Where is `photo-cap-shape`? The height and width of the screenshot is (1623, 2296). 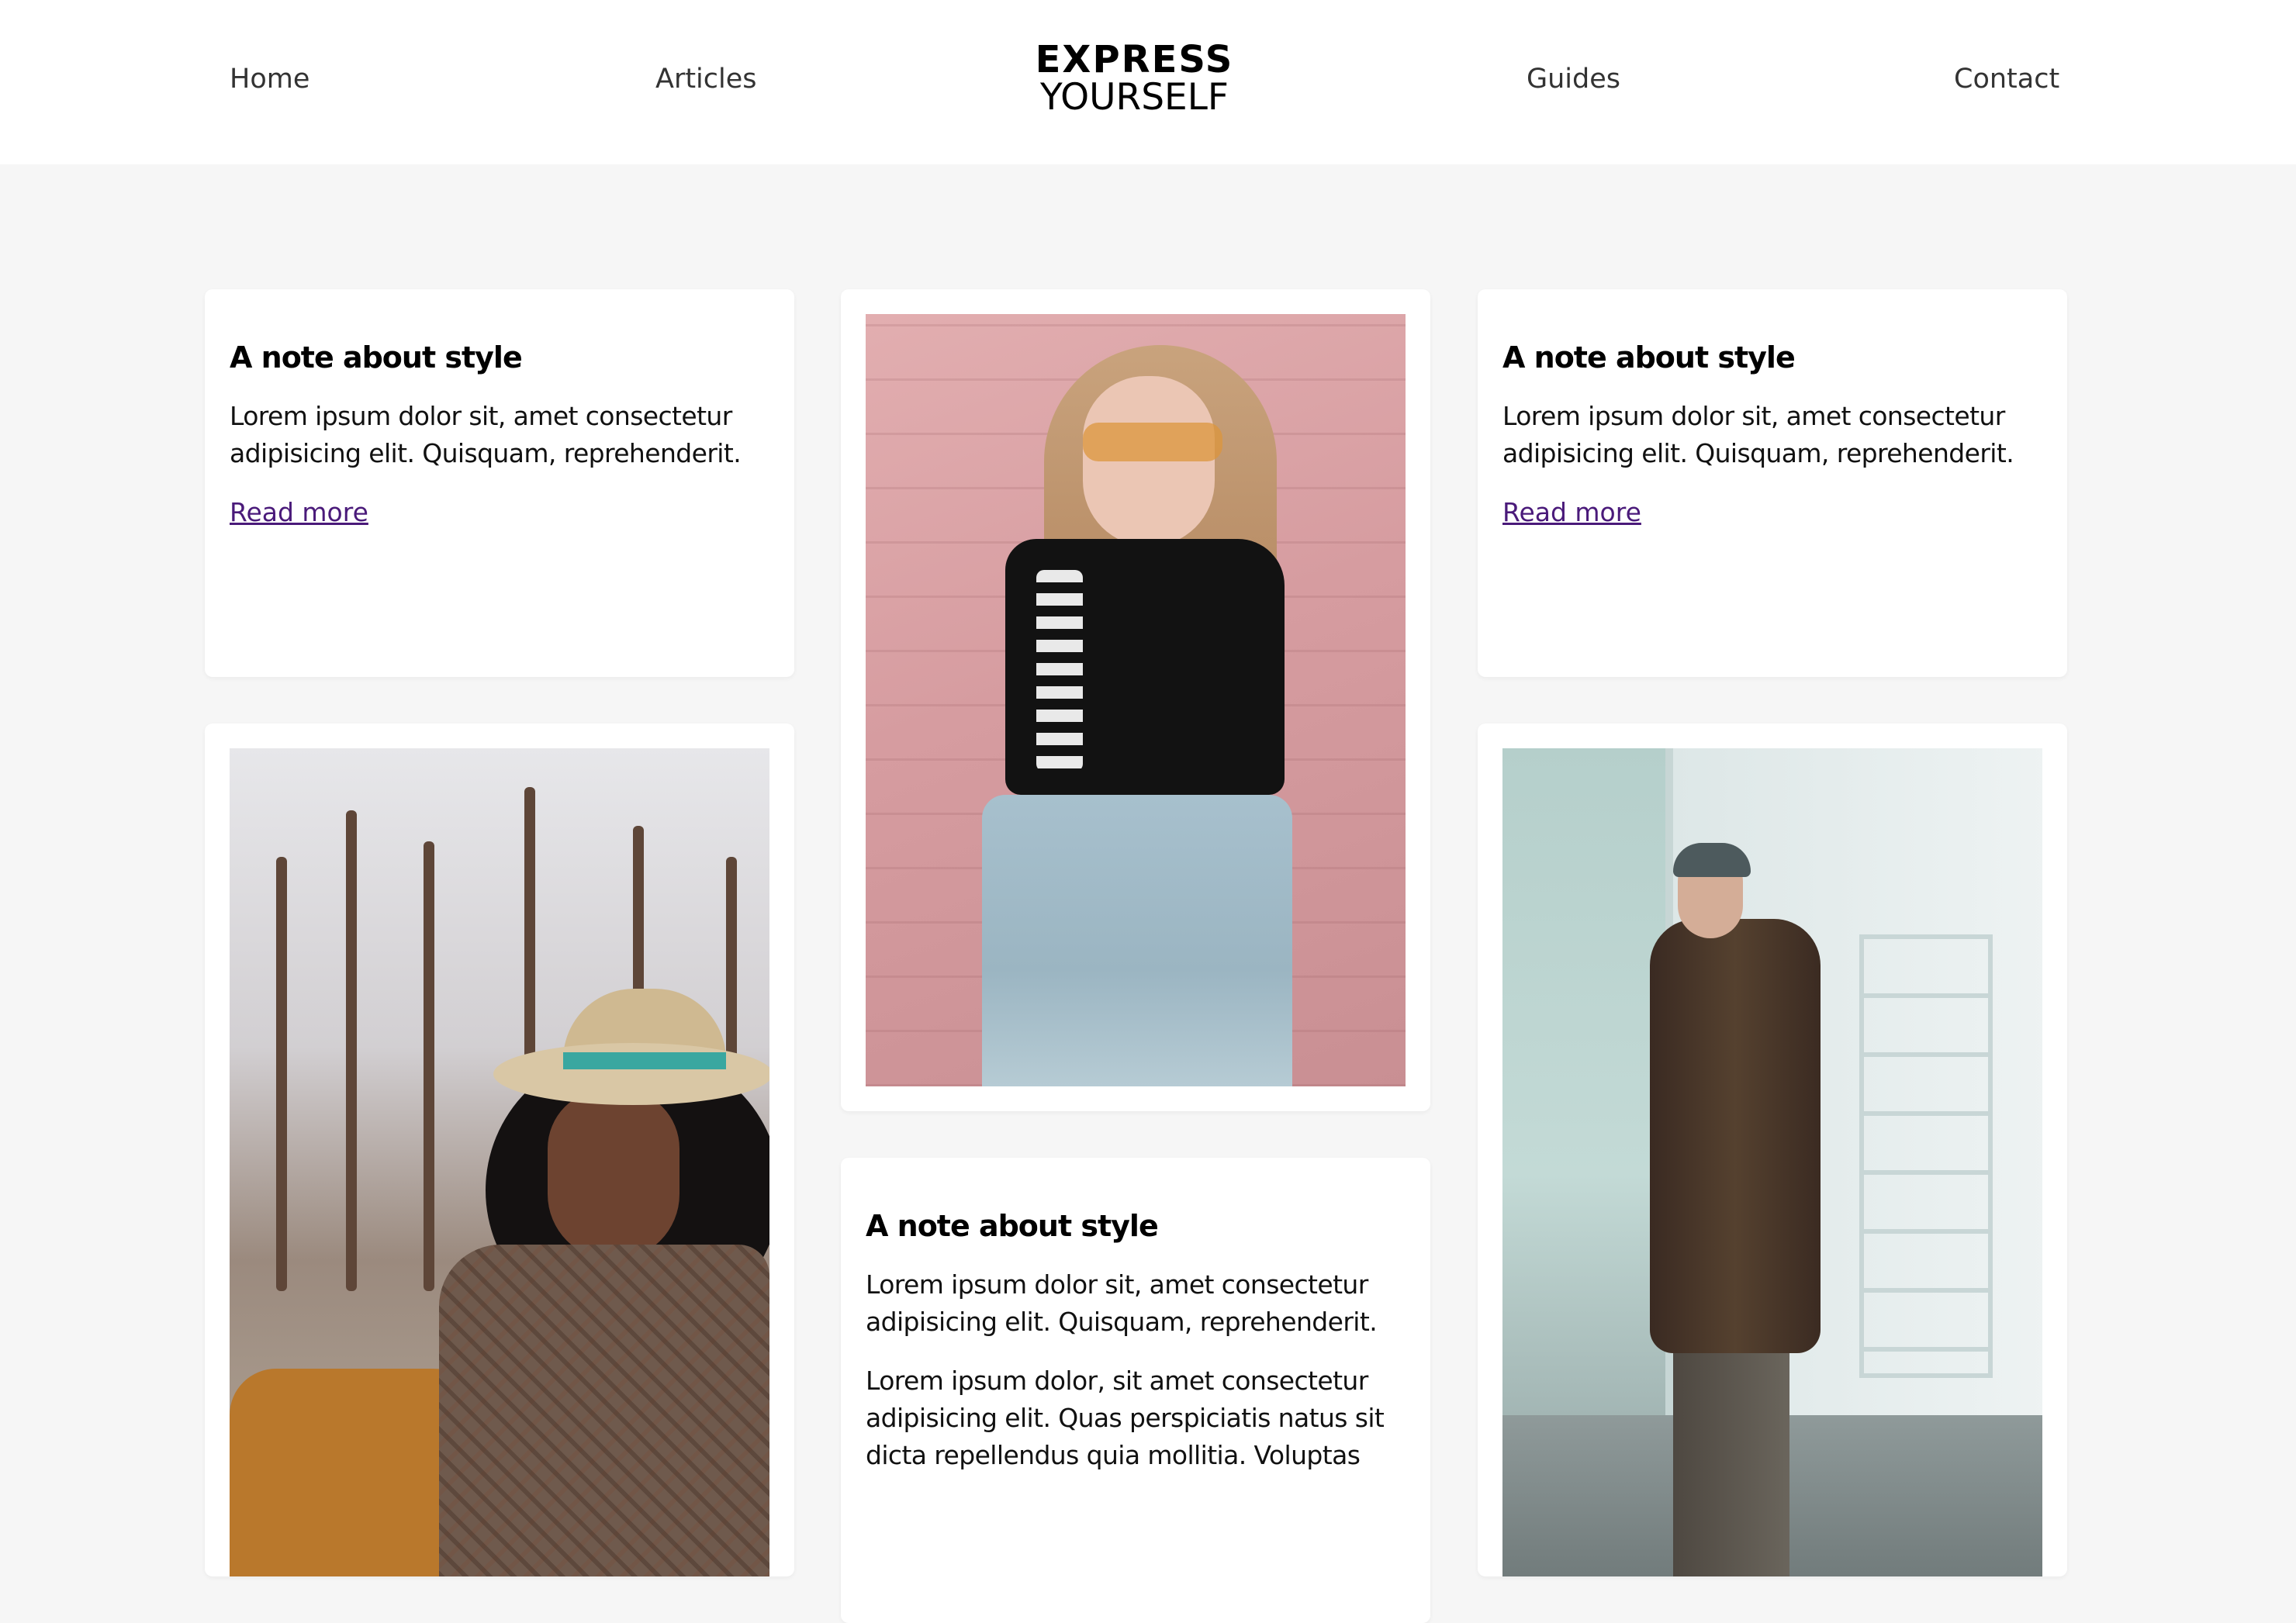 photo-cap-shape is located at coordinates (1712, 860).